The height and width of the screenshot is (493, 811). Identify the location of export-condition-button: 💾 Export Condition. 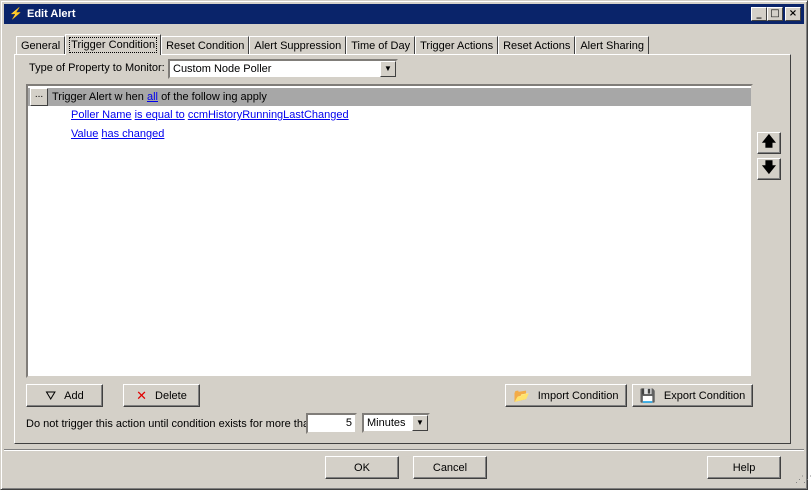
(692, 395).